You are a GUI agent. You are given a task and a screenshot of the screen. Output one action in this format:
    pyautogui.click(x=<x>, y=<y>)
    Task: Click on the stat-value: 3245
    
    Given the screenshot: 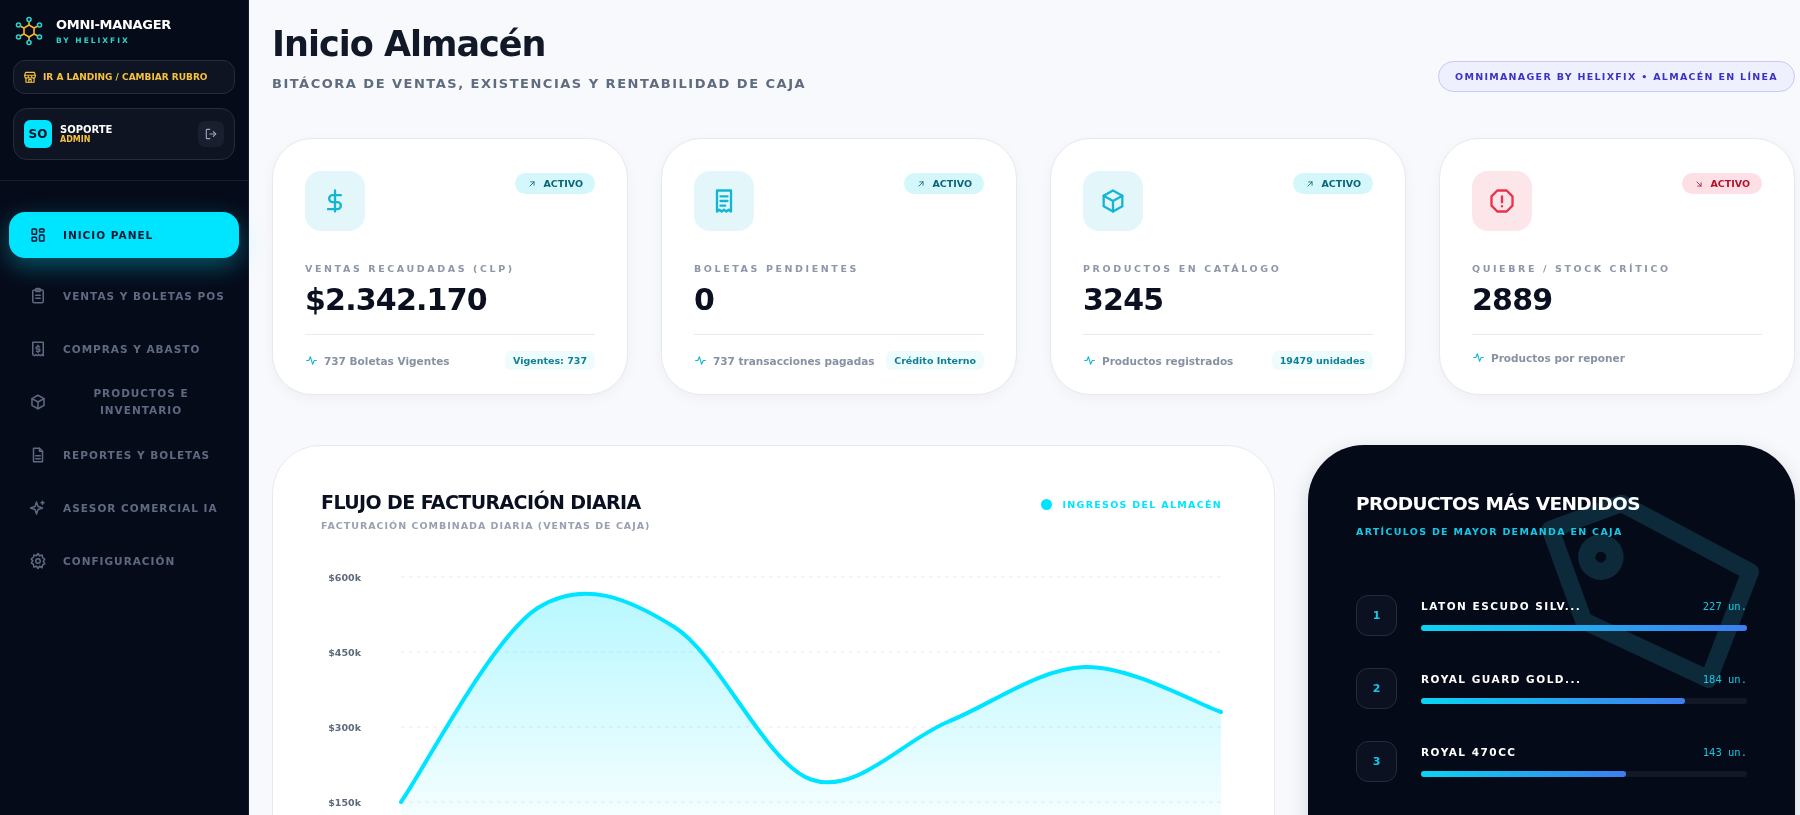 What is the action you would take?
    pyautogui.click(x=1124, y=299)
    